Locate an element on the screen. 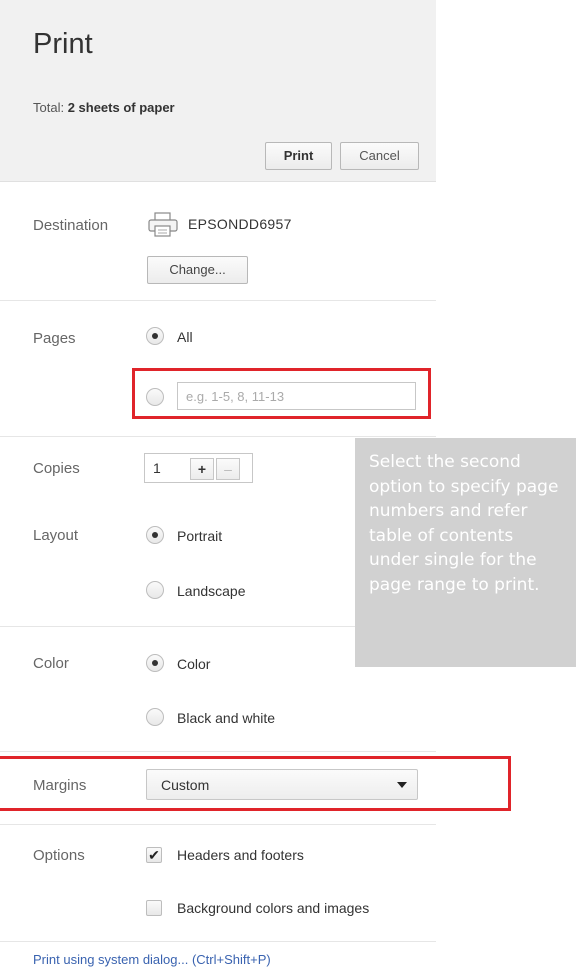  destination-label: Destination is located at coordinates (71, 225).